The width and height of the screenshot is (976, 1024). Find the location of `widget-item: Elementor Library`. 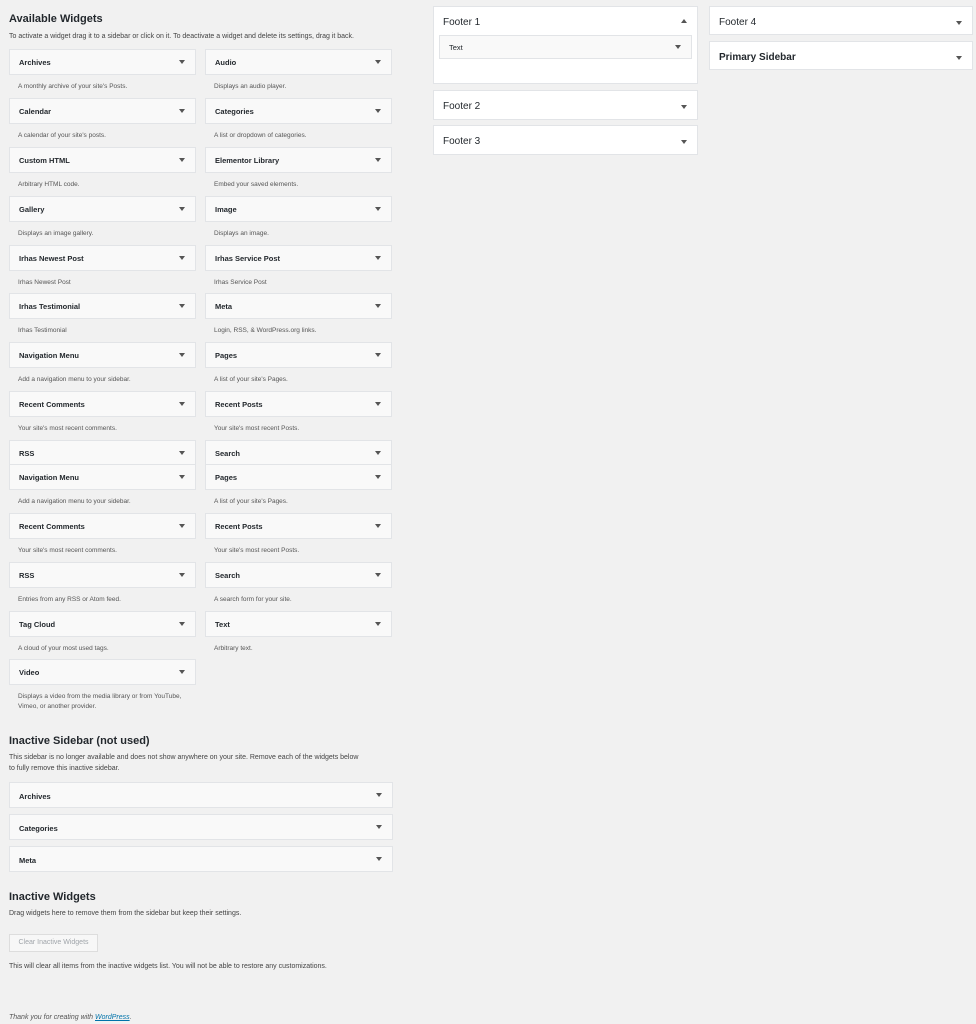

widget-item: Elementor Library is located at coordinates (298, 160).